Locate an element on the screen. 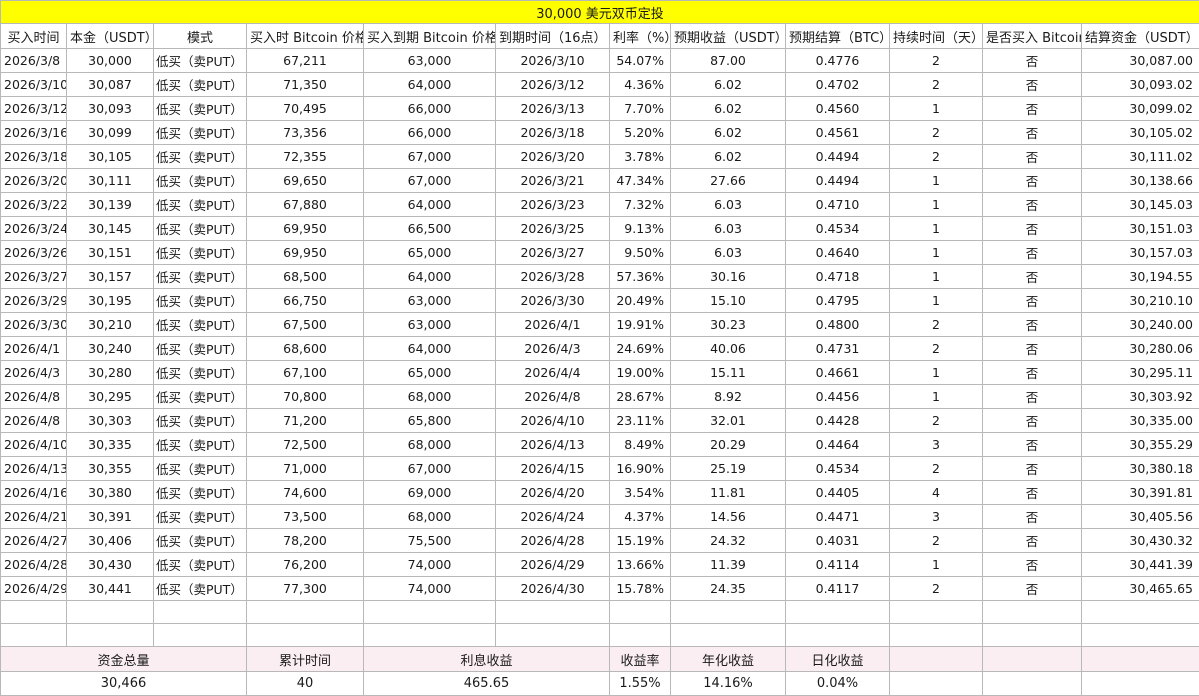 The width and height of the screenshot is (1199, 696). cell-expected-income: 6.03 is located at coordinates (728, 205).